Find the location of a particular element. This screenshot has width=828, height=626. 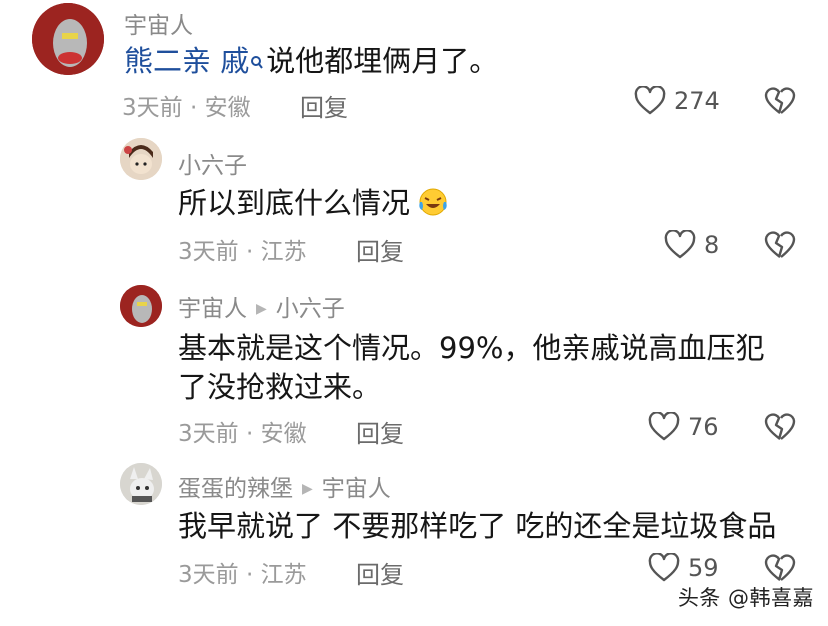

comment-text: 我早就说了 不要那样吃了 吃的还全是垃圾食品 is located at coordinates (477, 526).